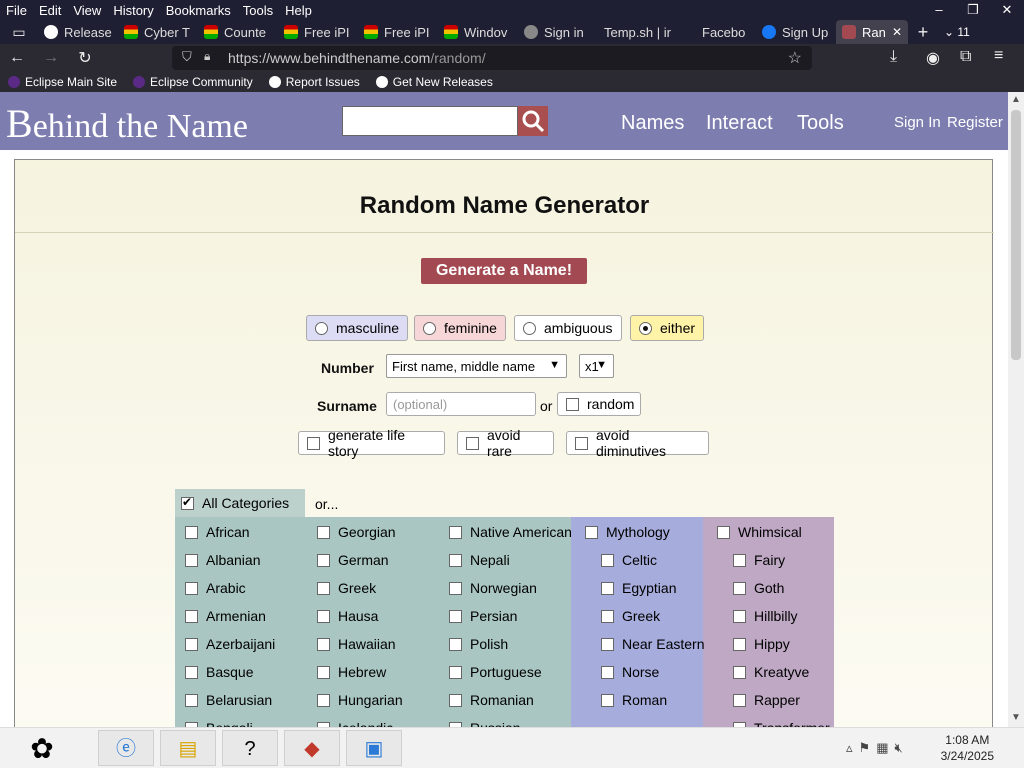  What do you see at coordinates (478, 32) in the screenshot?
I see `tab-windows: Windov` at bounding box center [478, 32].